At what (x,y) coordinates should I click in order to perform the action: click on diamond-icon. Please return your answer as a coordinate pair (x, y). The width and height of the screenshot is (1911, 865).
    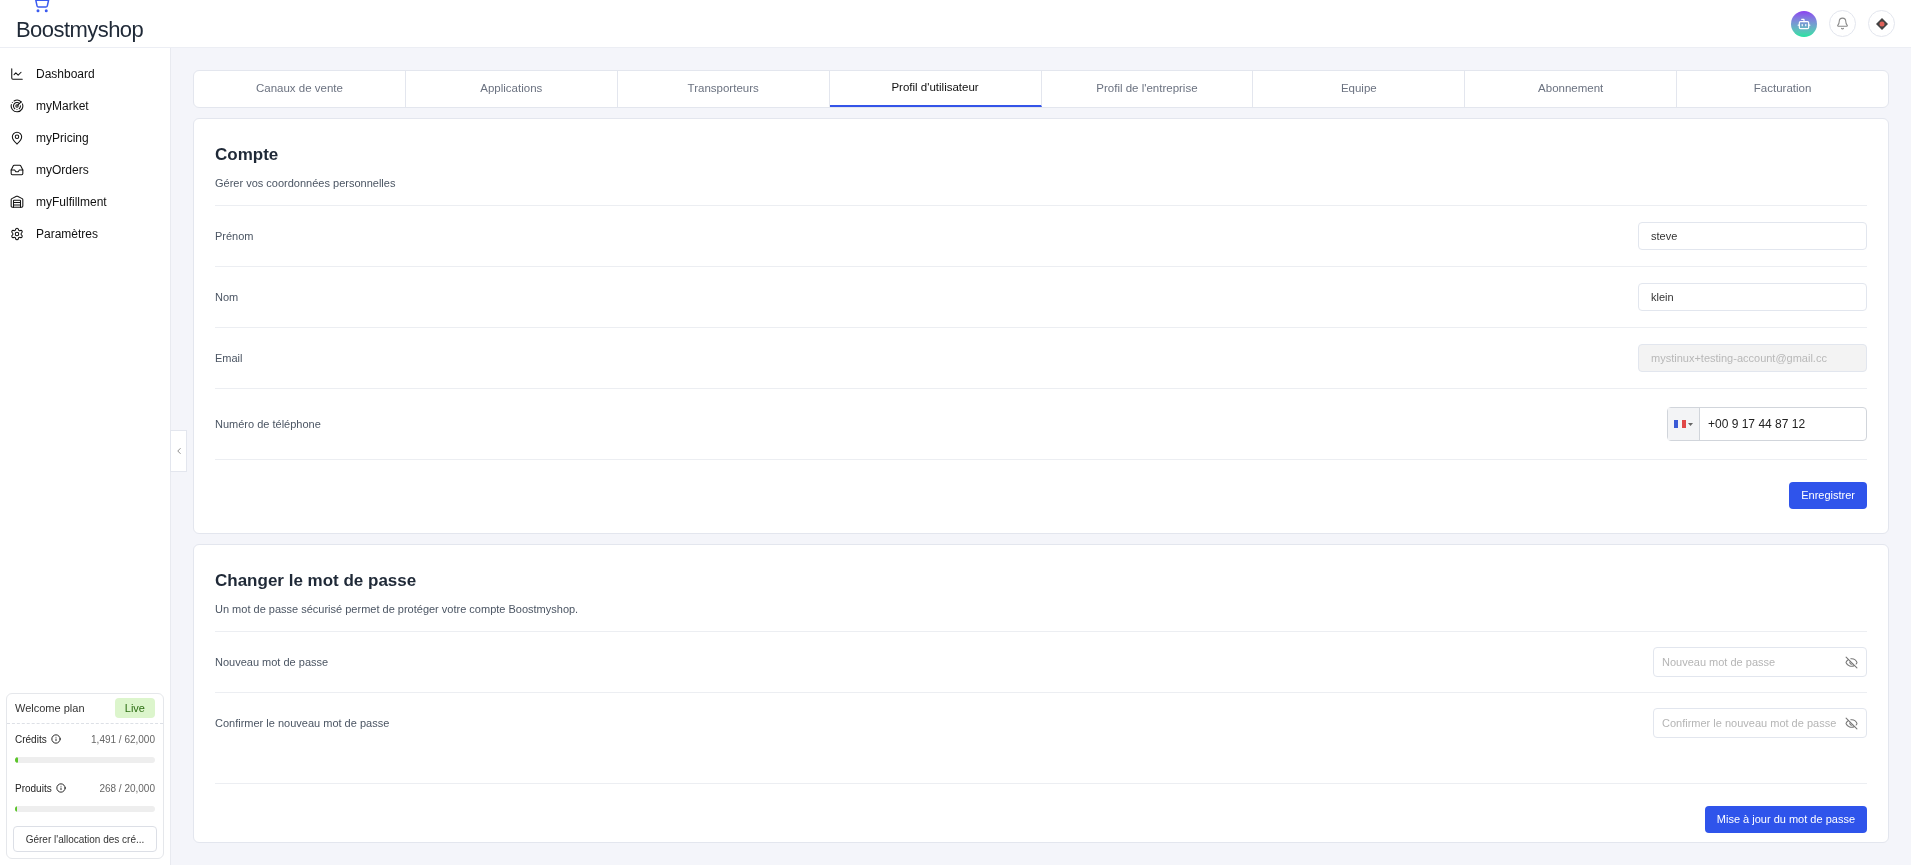
    Looking at the image, I should click on (1881, 23).